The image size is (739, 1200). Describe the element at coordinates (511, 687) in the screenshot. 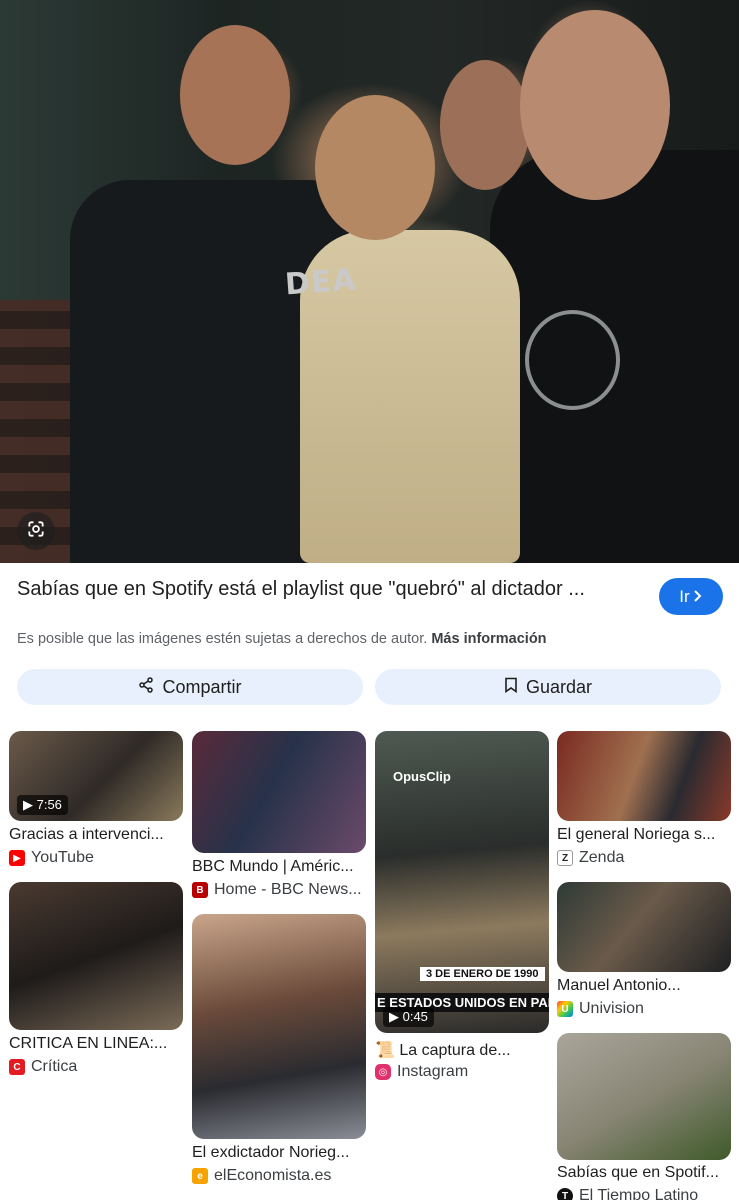

I see `bookmark-icon` at that location.